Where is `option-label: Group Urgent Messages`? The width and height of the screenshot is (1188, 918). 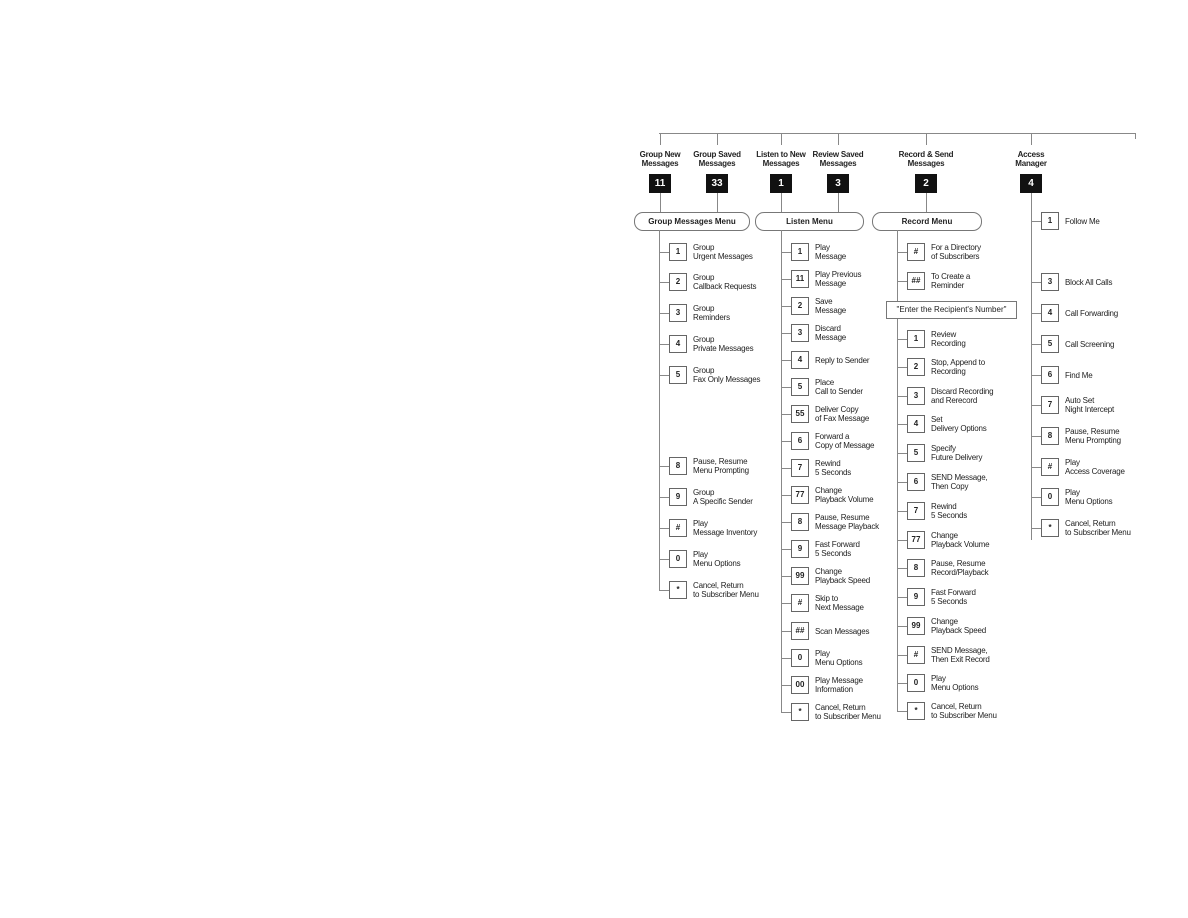 option-label: Group Urgent Messages is located at coordinates (723, 252).